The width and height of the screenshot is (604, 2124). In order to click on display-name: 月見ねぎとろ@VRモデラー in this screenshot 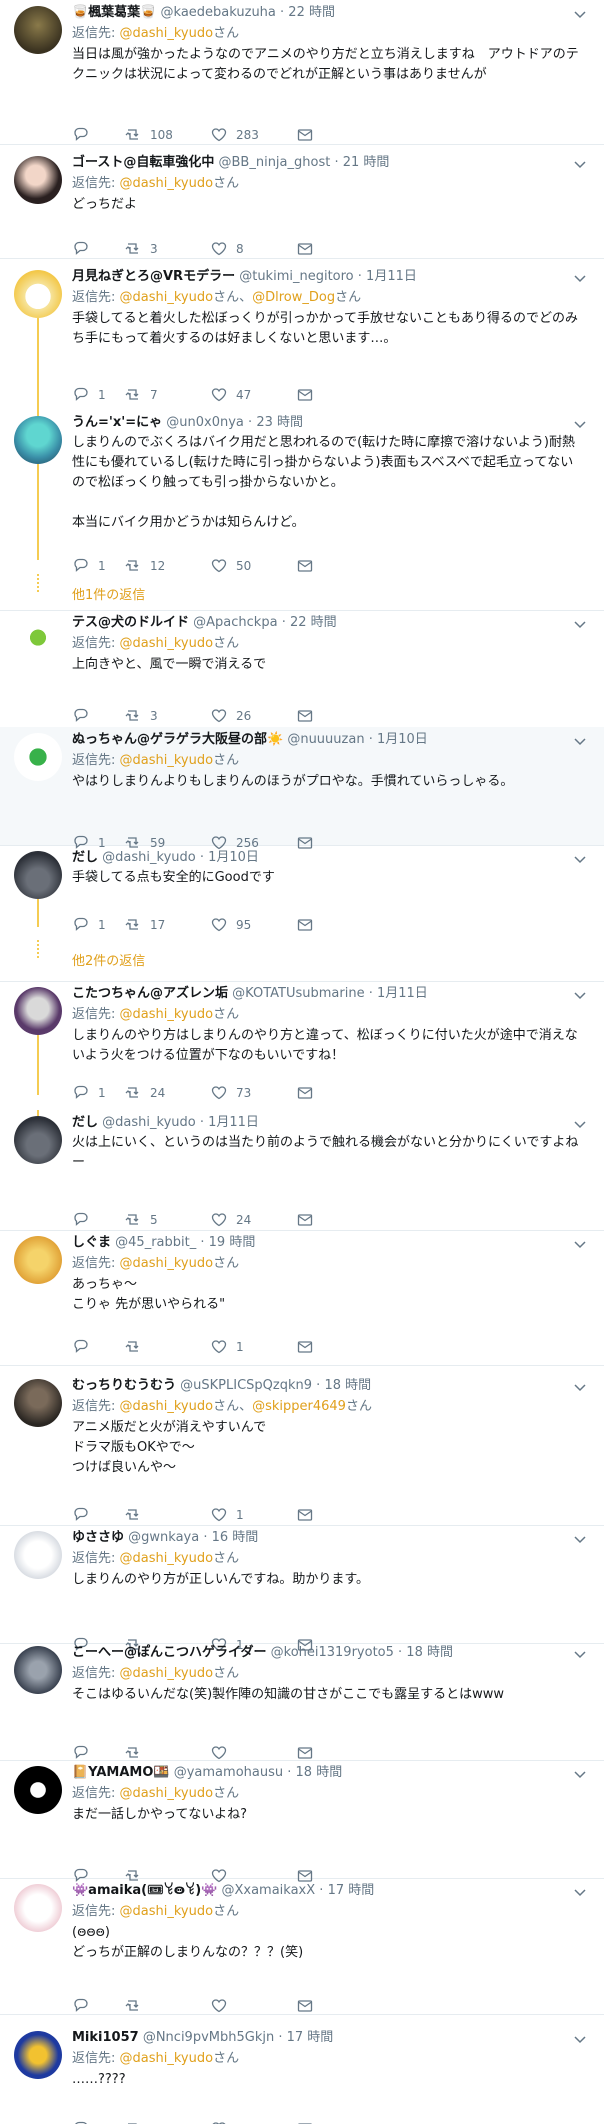, I will do `click(153, 276)`.